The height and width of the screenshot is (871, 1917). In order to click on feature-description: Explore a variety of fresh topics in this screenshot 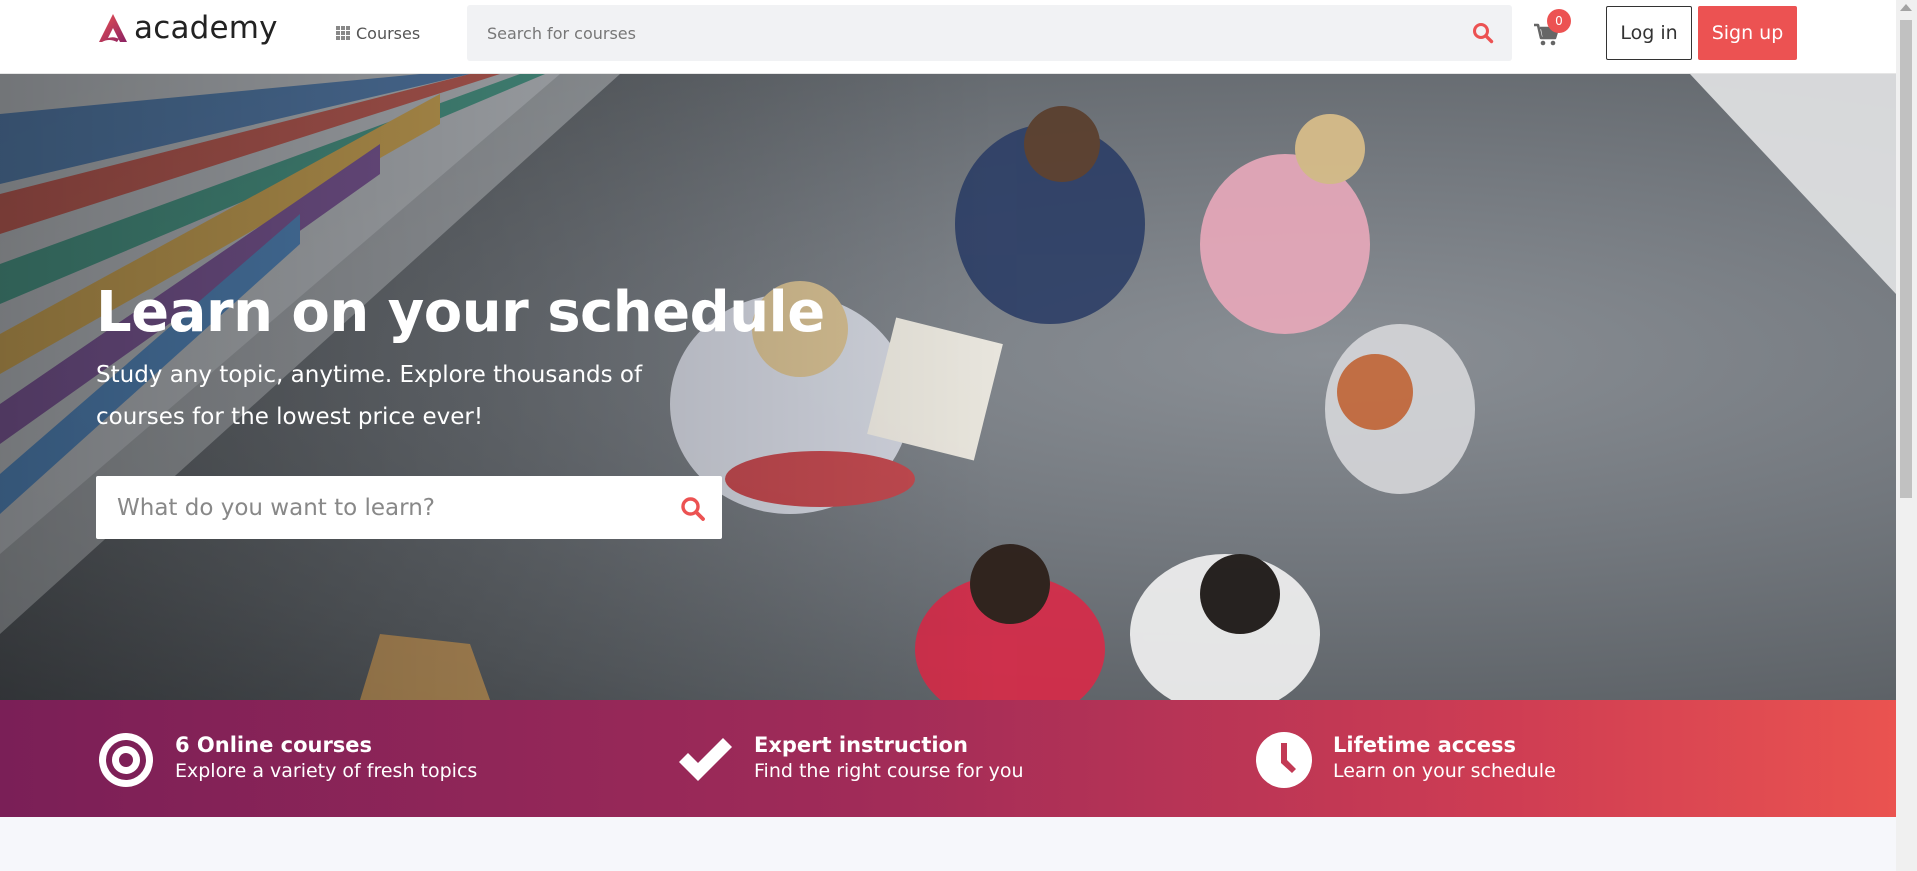, I will do `click(326, 771)`.